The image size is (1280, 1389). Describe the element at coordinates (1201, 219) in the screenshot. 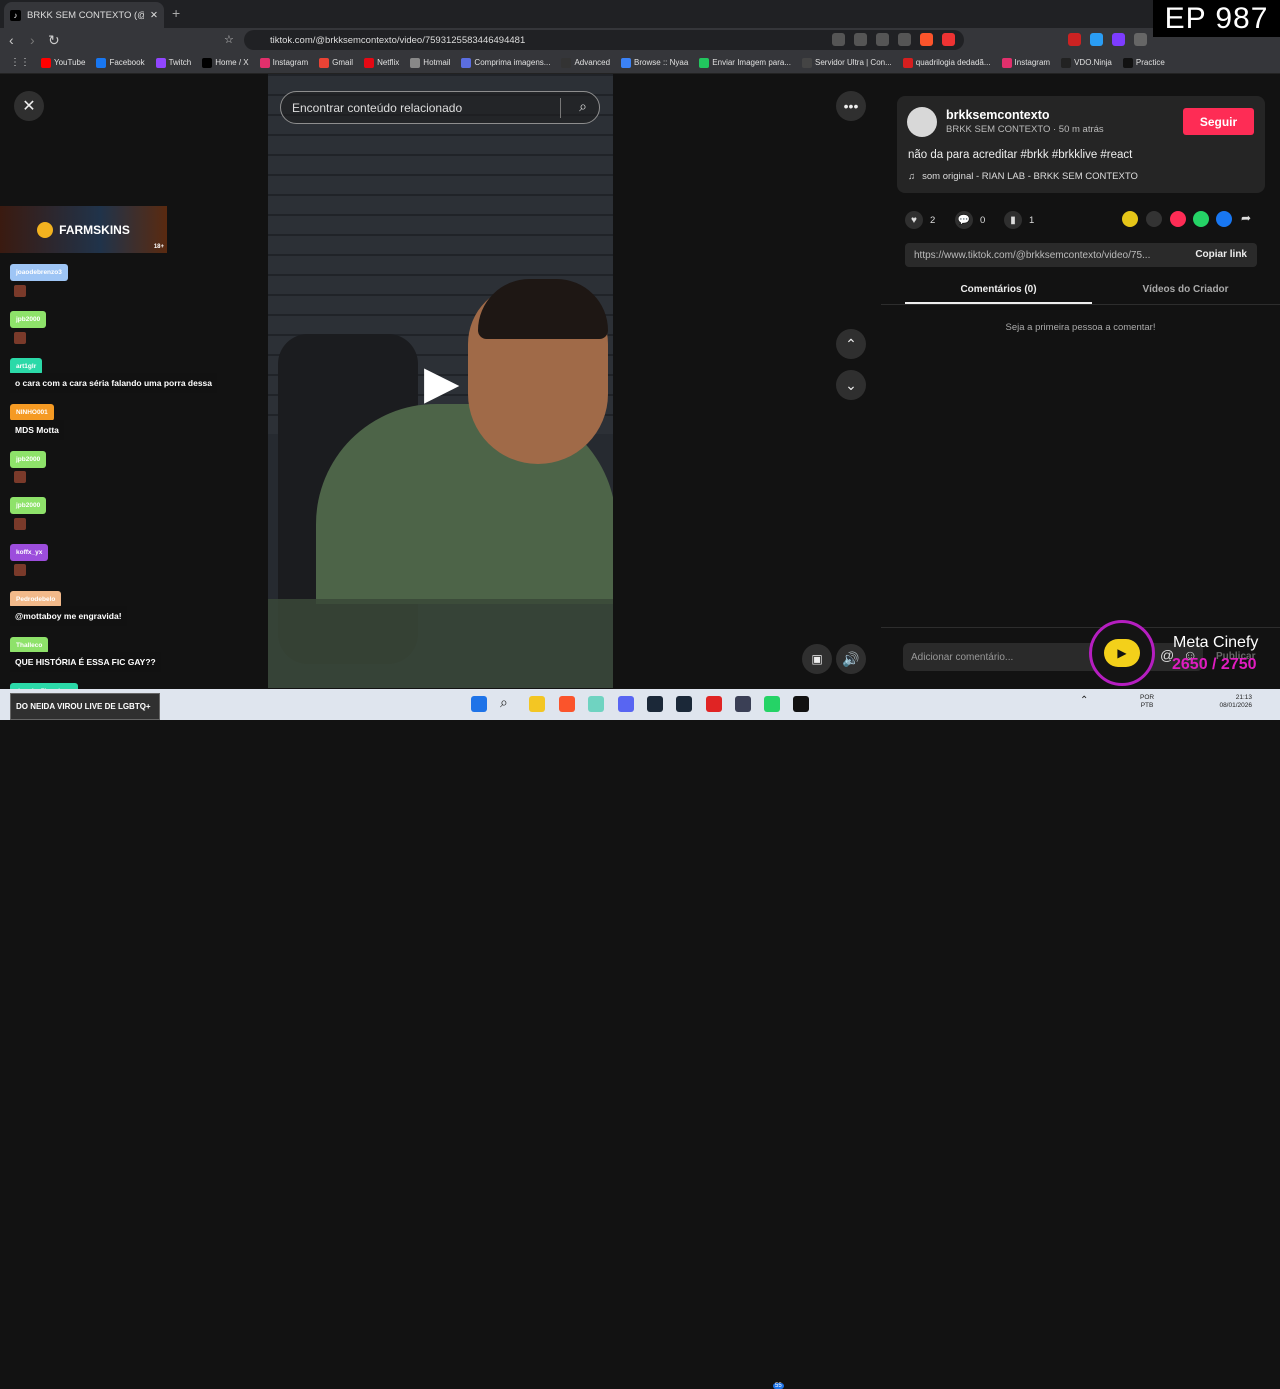

I see `whatsapp-icon` at that location.